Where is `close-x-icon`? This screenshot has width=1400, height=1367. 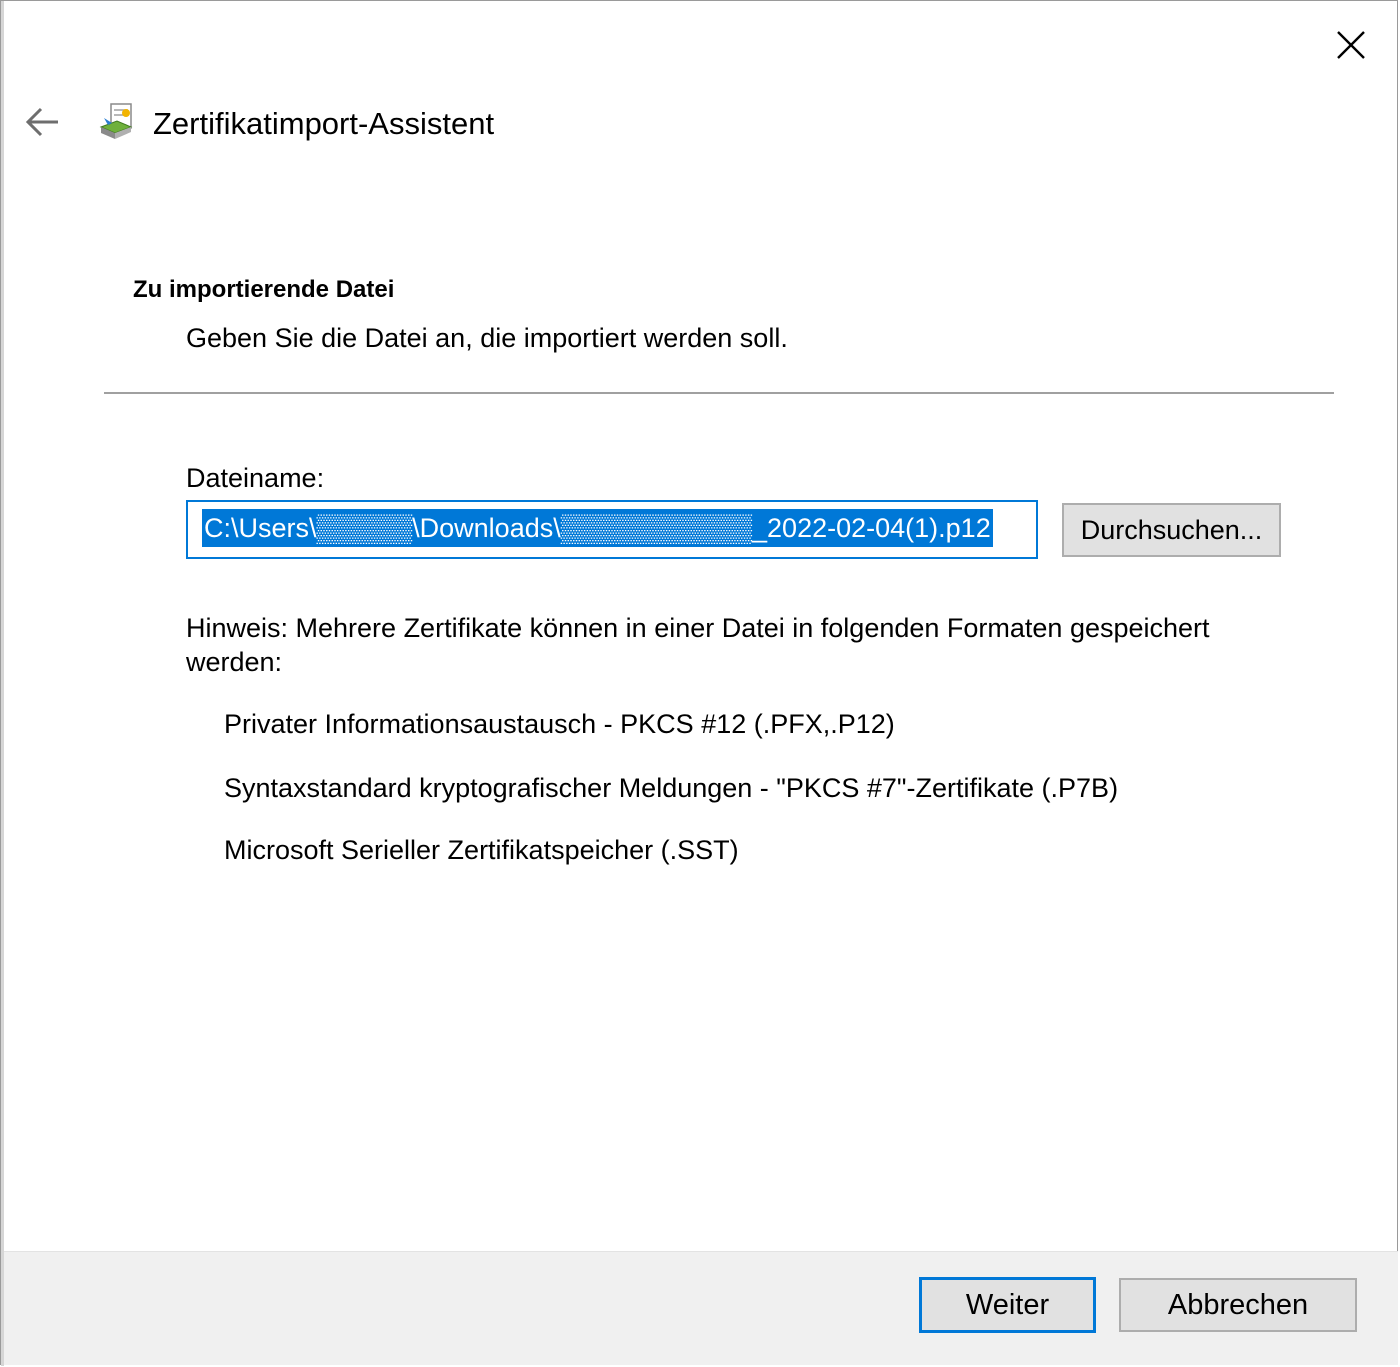 close-x-icon is located at coordinates (1351, 45).